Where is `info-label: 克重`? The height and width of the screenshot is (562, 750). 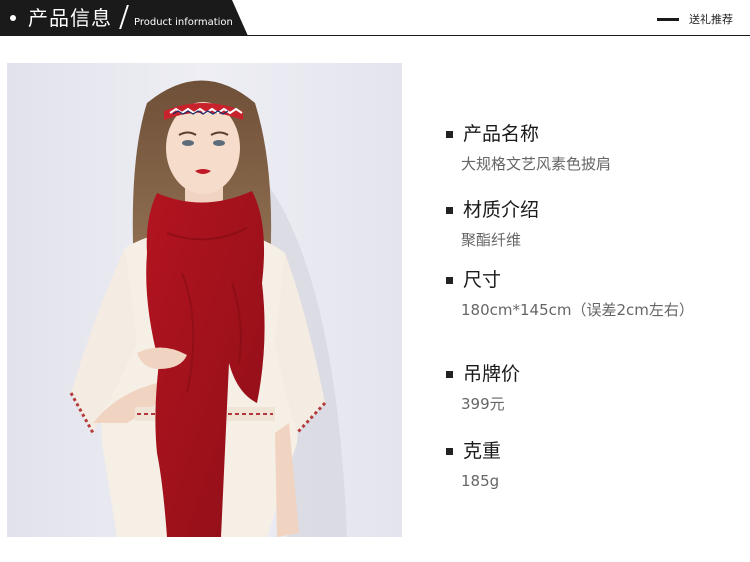
info-label: 克重 is located at coordinates (482, 451).